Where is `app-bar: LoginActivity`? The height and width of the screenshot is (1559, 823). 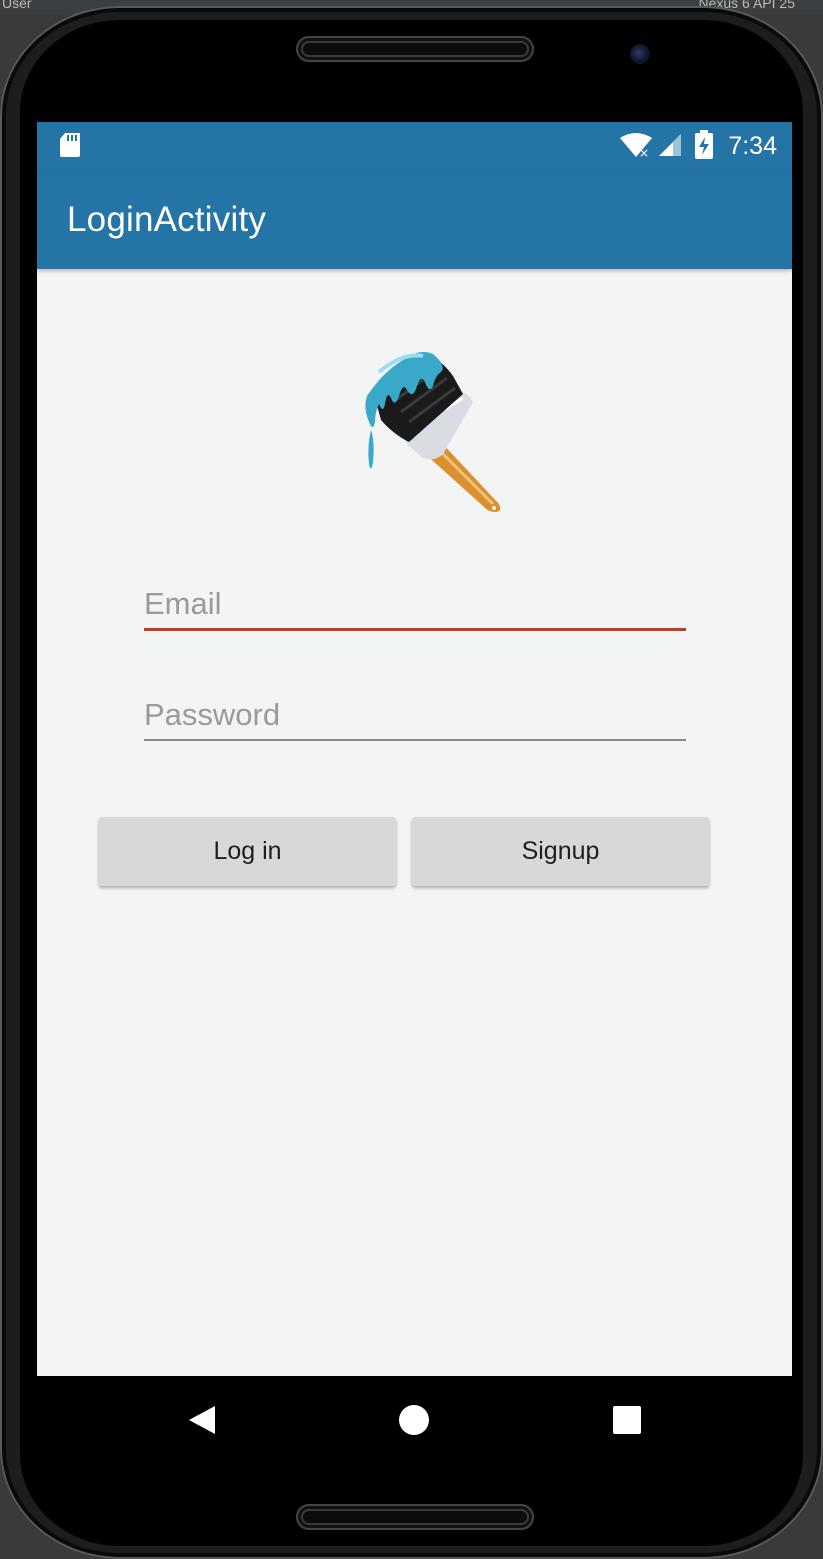
app-bar: LoginActivity is located at coordinates (414, 219).